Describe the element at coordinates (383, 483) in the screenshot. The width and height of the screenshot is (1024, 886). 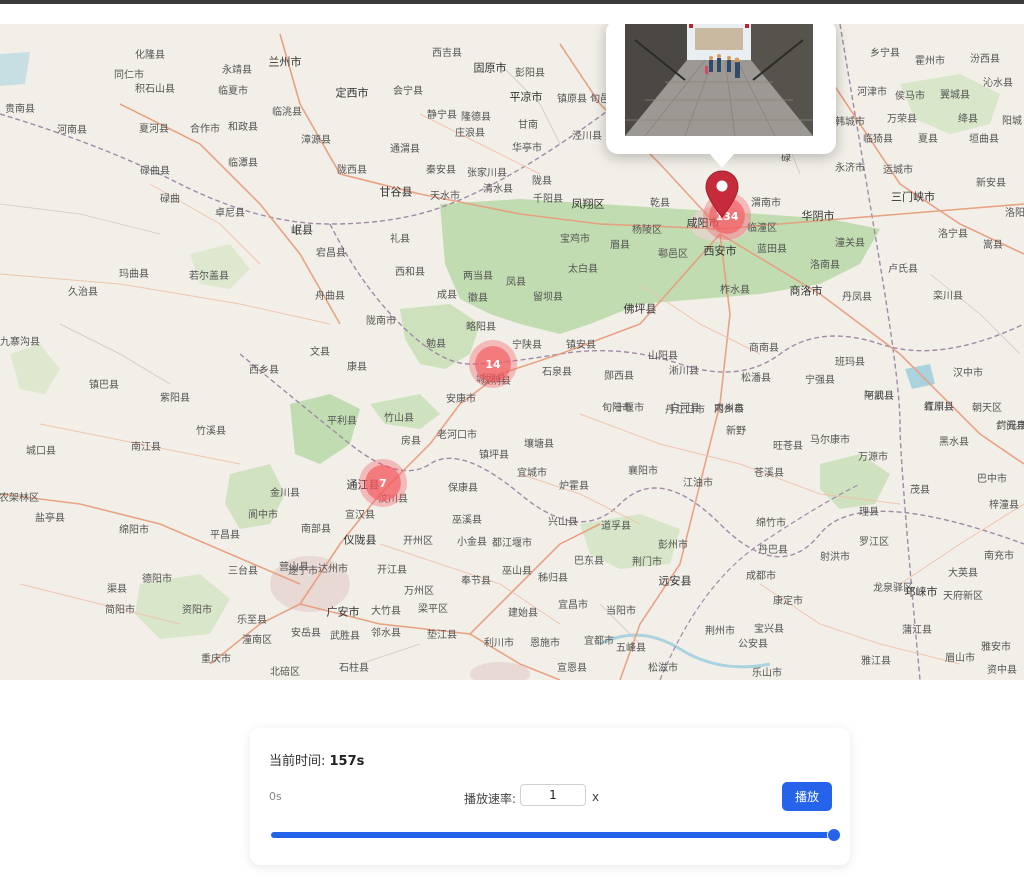
I see `cluster-marker-zitong: 7` at that location.